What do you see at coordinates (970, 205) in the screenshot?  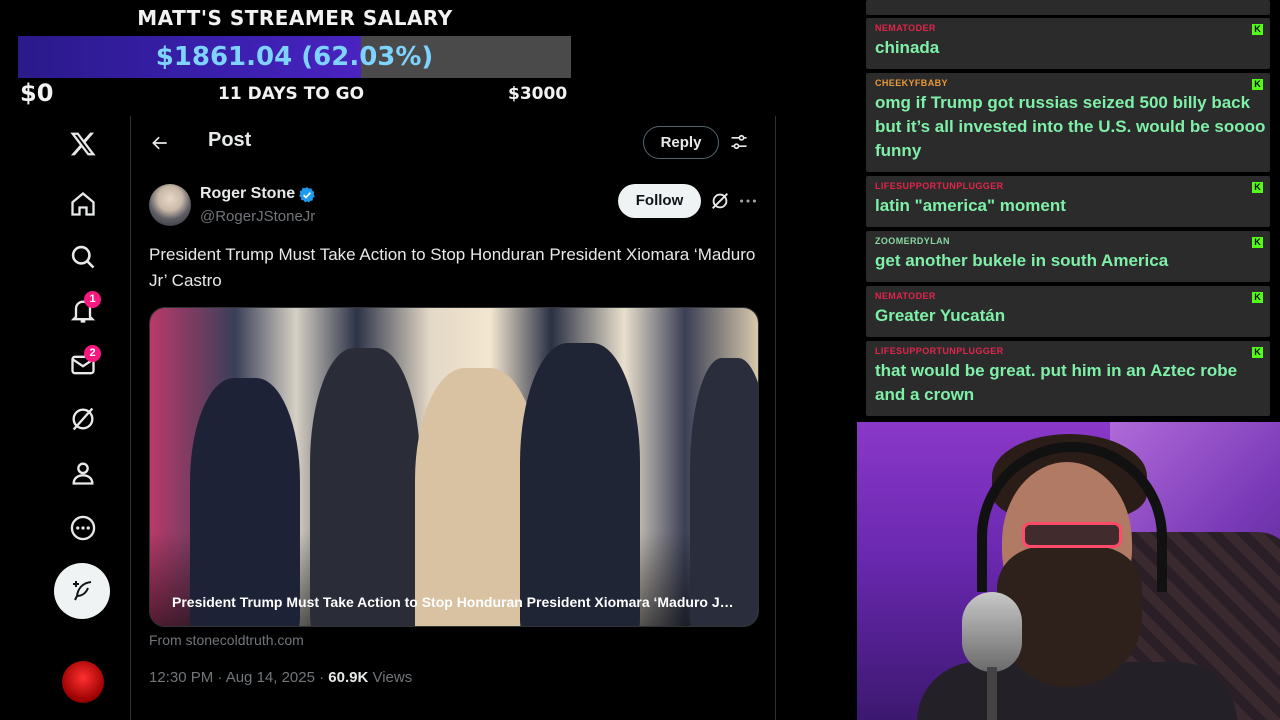 I see `chat-text: latin "america" moment` at bounding box center [970, 205].